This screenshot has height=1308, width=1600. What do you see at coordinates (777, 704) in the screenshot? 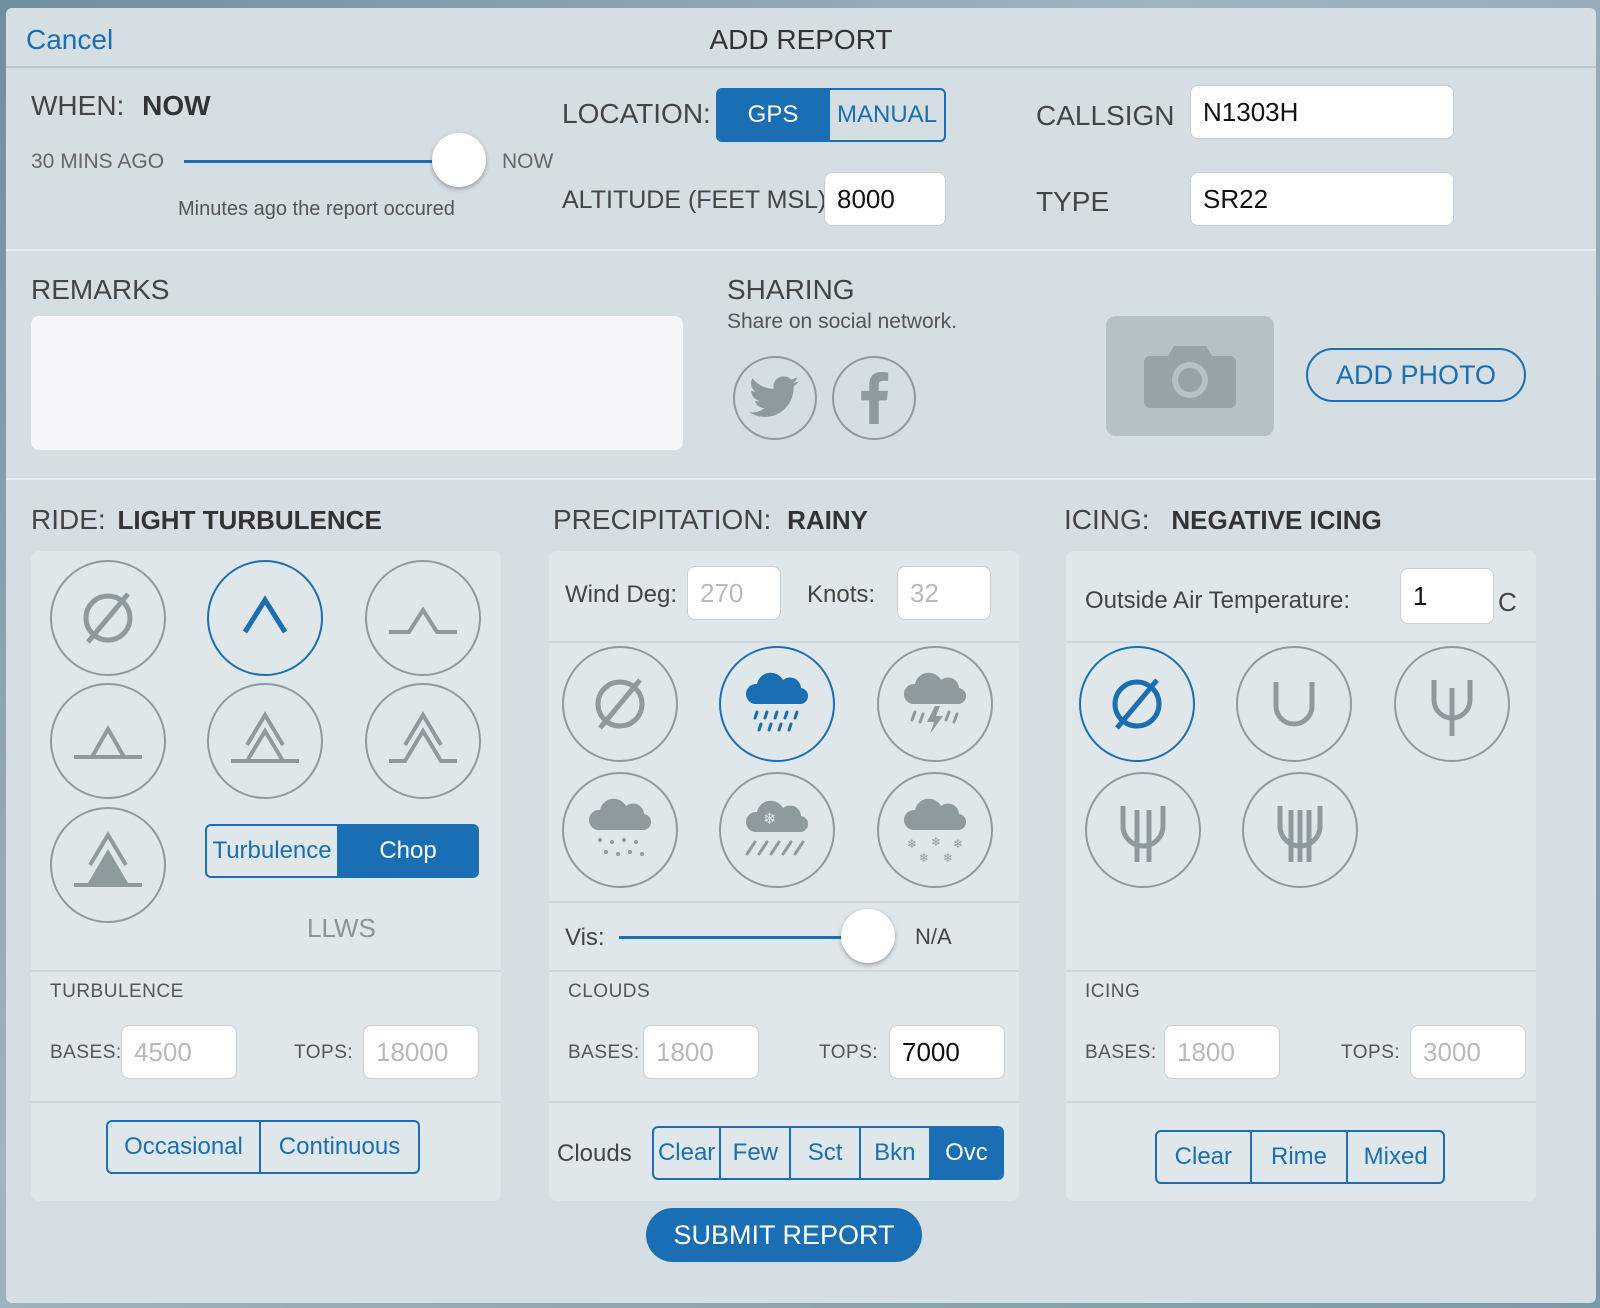
I see `rain-icon` at bounding box center [777, 704].